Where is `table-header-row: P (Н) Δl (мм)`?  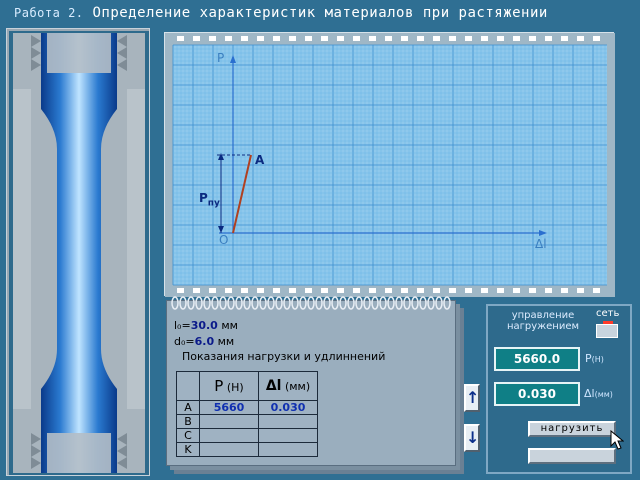 table-header-row: P (Н) Δl (мм) is located at coordinates (247, 386).